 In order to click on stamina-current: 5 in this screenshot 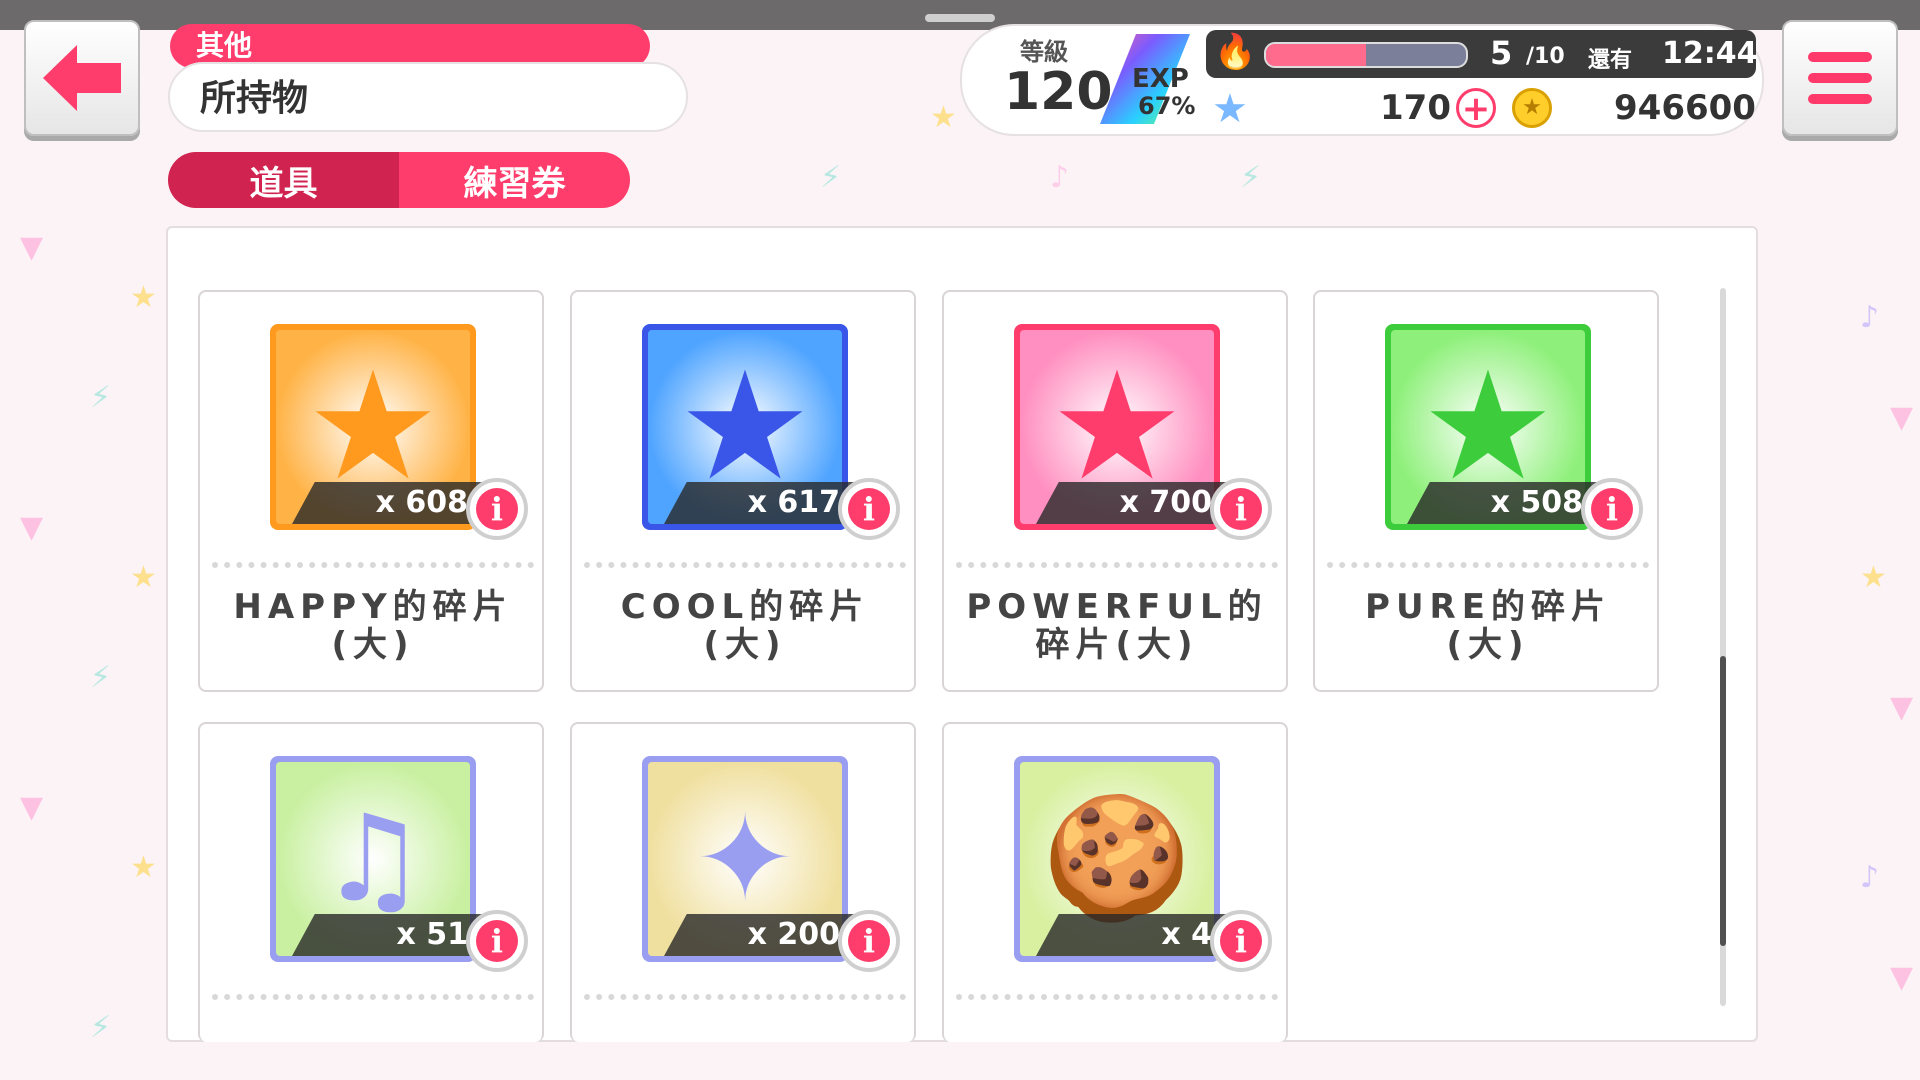, I will do `click(1501, 53)`.